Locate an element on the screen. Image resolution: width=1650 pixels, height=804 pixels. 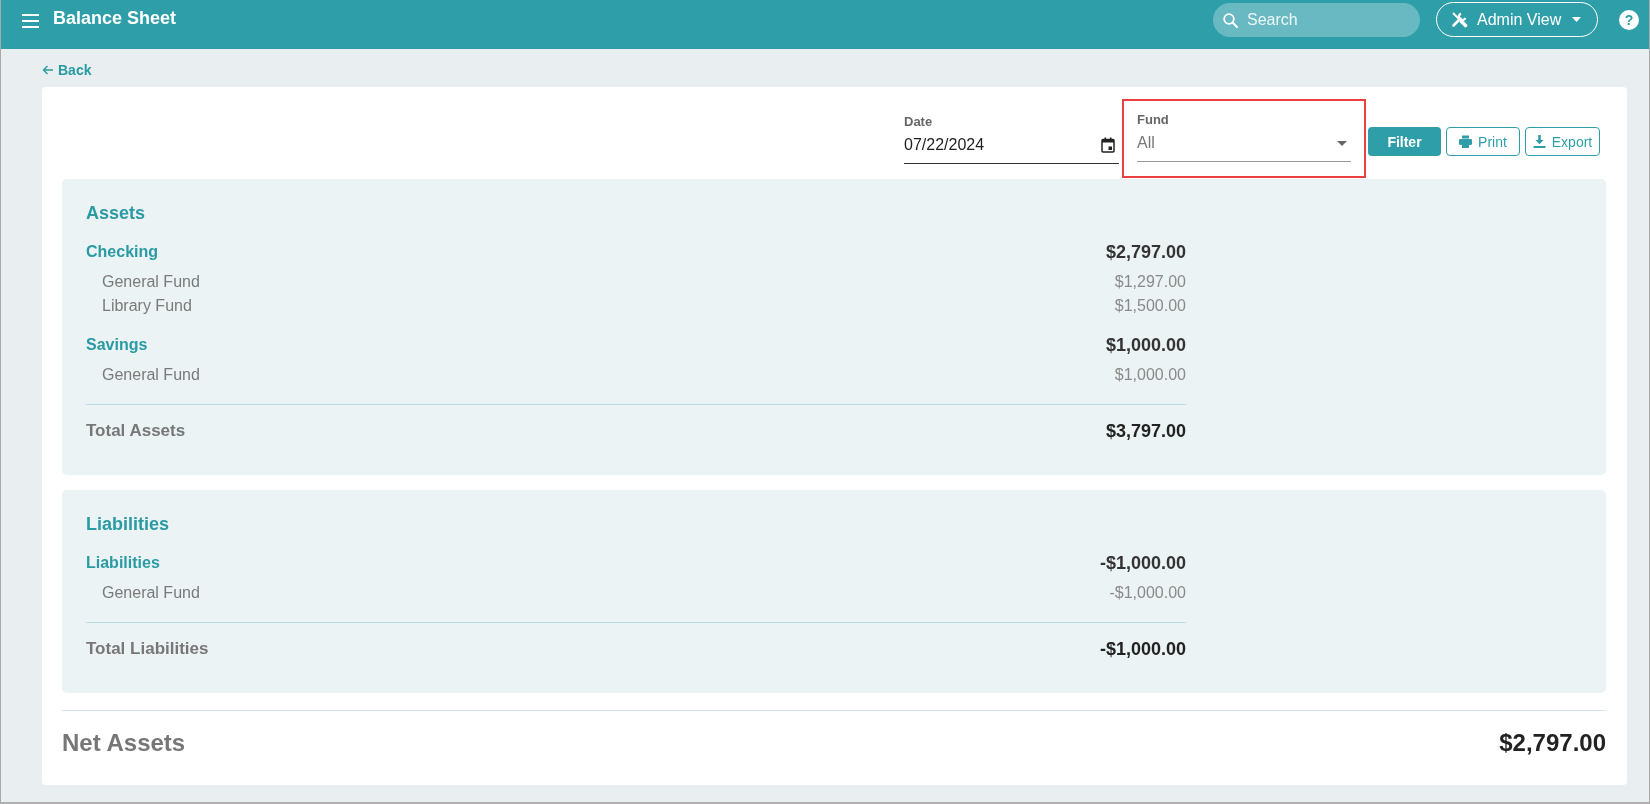
account-group-label: Checking is located at coordinates (122, 252).